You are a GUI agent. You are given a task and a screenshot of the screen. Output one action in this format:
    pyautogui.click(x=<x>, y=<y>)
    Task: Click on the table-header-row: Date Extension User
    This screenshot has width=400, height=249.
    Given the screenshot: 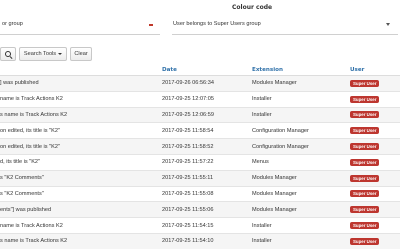 What is the action you would take?
    pyautogui.click(x=200, y=70)
    